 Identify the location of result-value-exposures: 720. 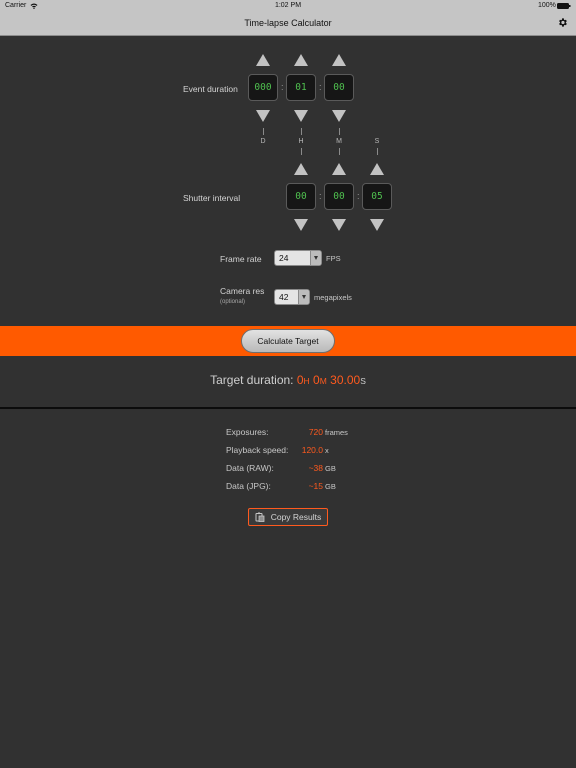
(315, 432).